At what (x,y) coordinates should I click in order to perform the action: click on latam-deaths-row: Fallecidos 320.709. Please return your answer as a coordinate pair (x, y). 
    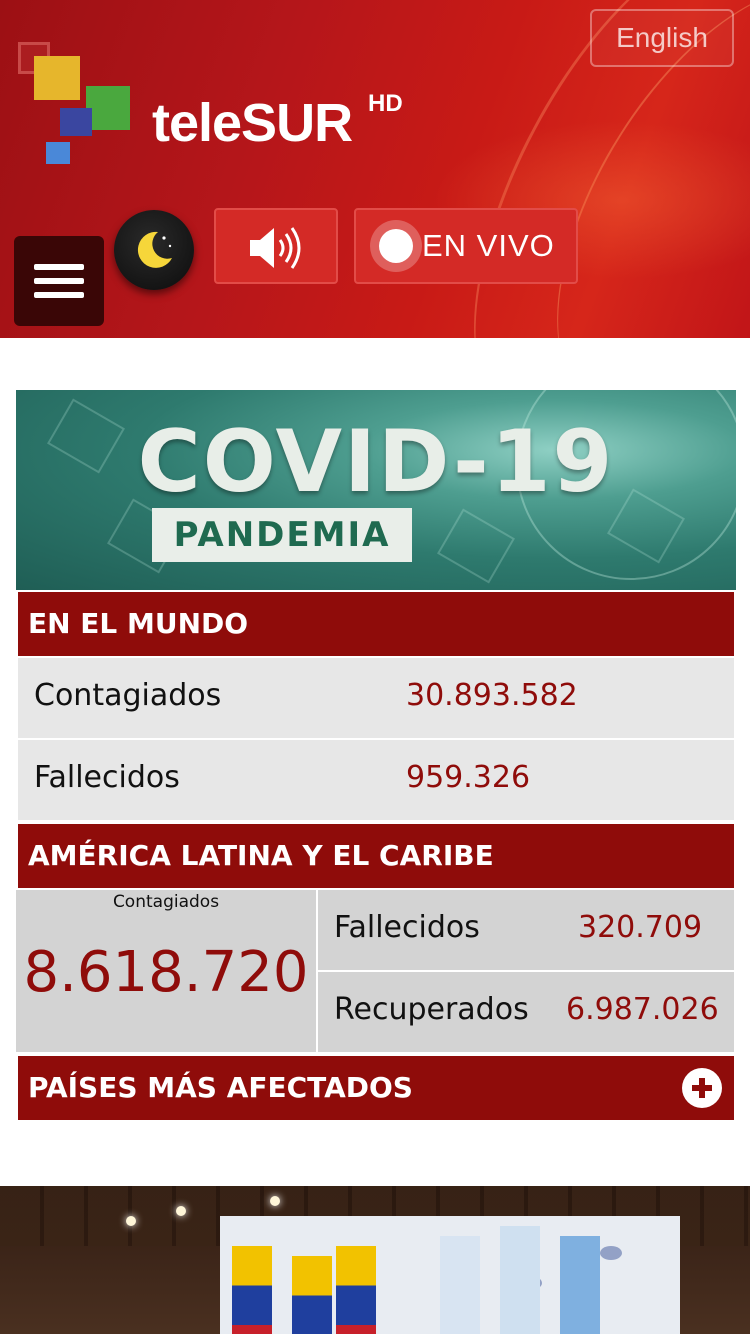
    Looking at the image, I should click on (526, 930).